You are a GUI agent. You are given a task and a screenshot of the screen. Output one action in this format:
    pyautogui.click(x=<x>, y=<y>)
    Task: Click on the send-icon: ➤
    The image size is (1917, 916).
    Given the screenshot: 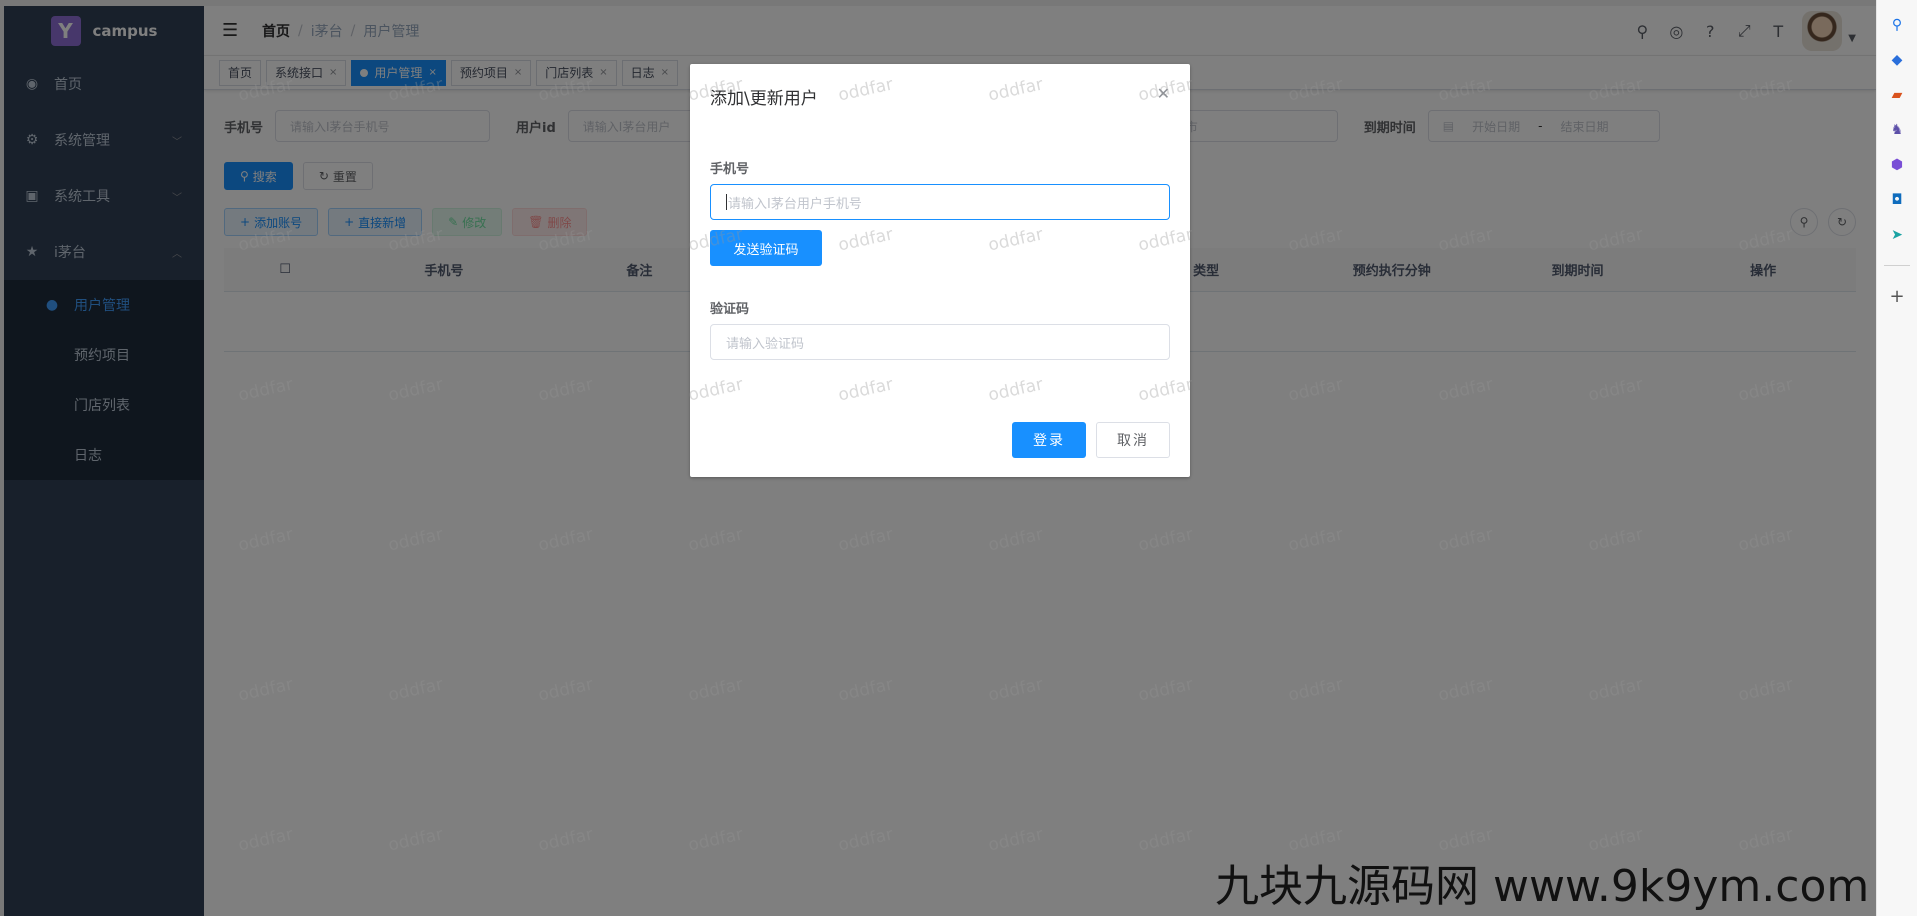 What is the action you would take?
    pyautogui.click(x=1897, y=235)
    